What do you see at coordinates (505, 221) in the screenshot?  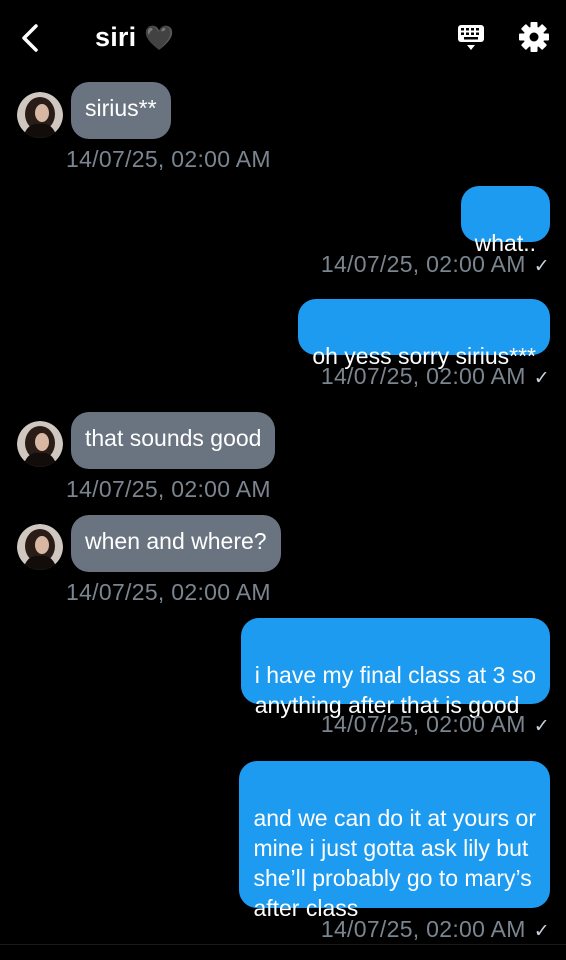 I see `message-bubble-outgoing: what..` at bounding box center [505, 221].